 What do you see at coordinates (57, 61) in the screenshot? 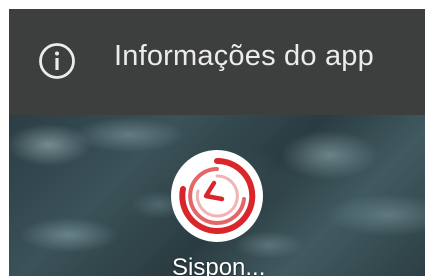
I see `info-icon` at bounding box center [57, 61].